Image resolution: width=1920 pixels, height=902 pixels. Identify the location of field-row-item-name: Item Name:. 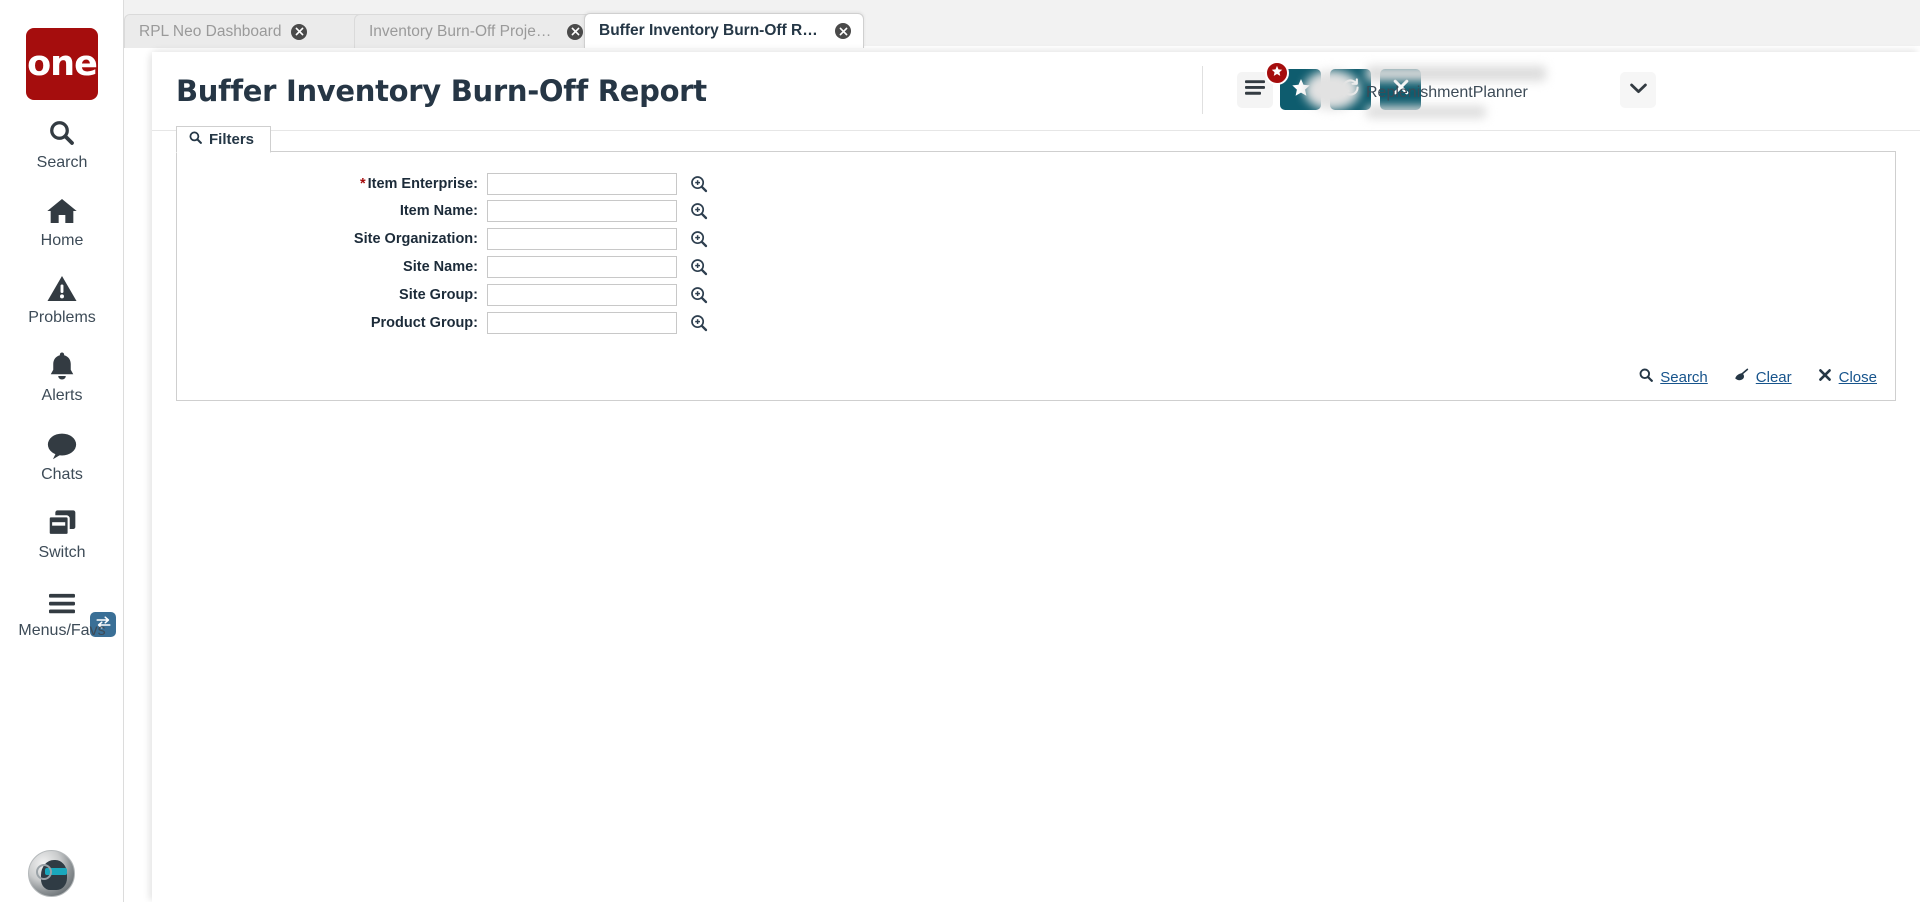
(677, 212).